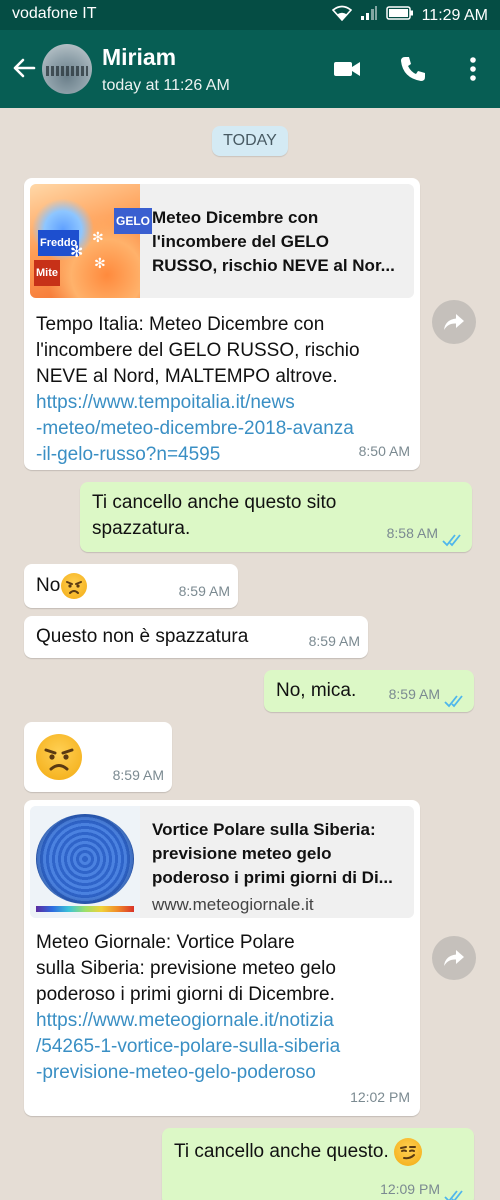 The image size is (500, 1200). I want to click on message-text: No, so click(62, 586).